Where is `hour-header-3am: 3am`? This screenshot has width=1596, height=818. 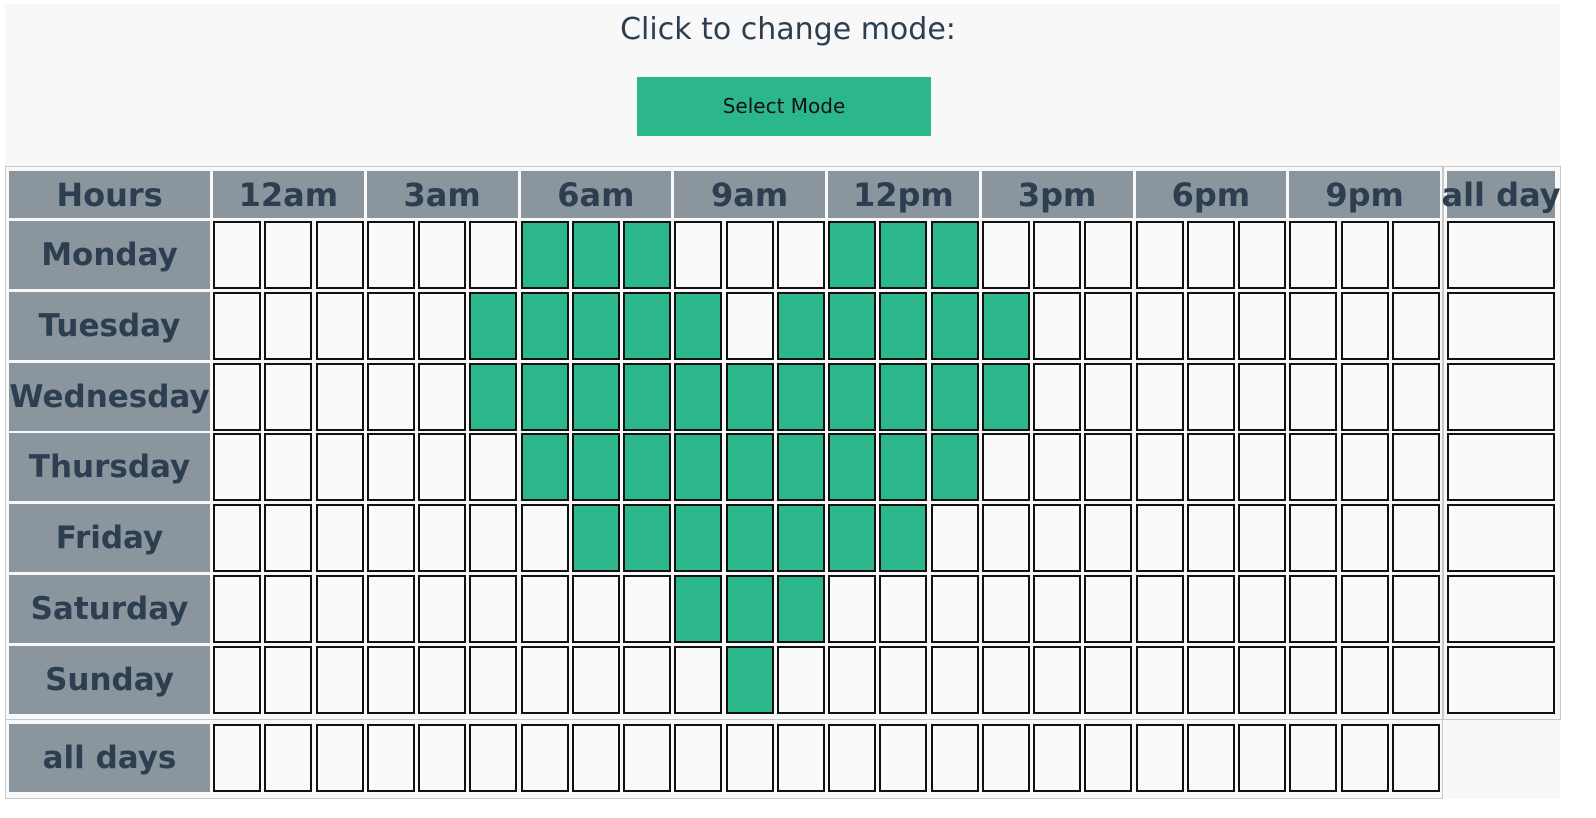
hour-header-3am: 3am is located at coordinates (442, 194).